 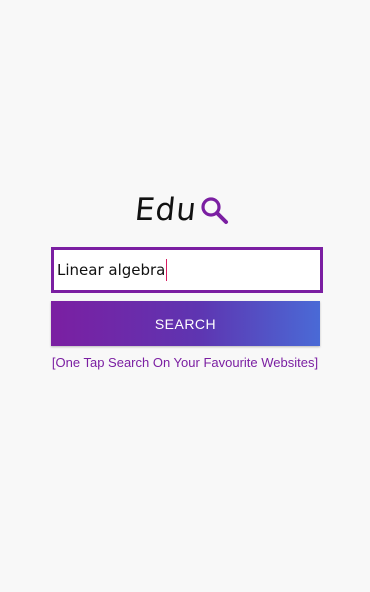 I want to click on logo-text: Edu, so click(x=166, y=210).